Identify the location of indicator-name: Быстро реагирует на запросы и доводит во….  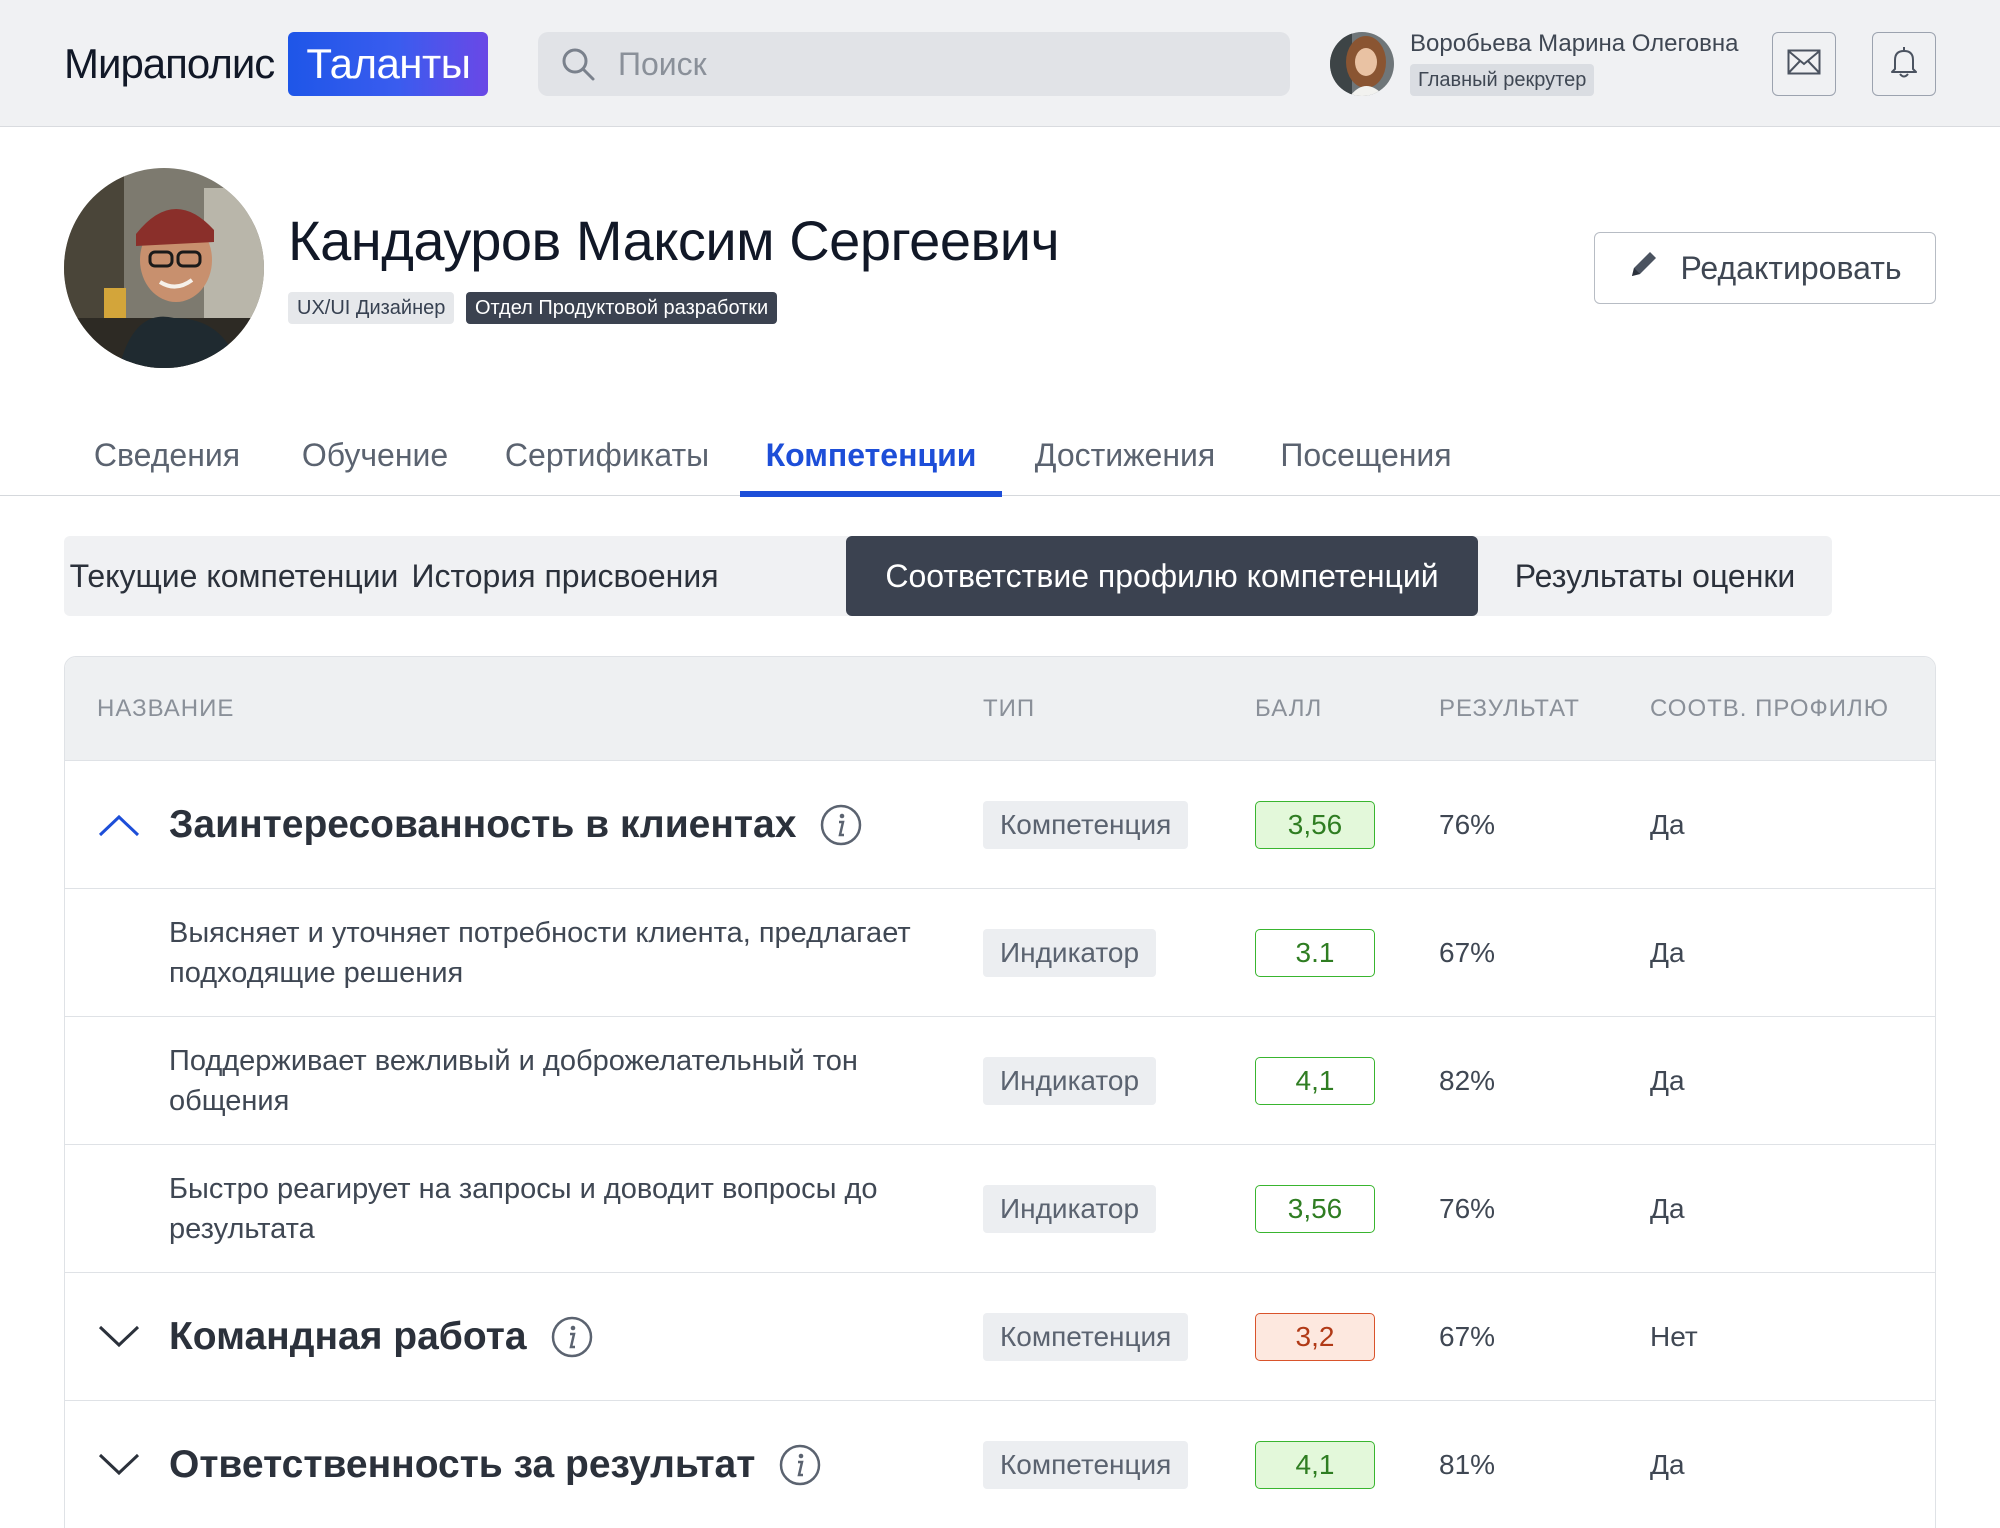
(523, 1209).